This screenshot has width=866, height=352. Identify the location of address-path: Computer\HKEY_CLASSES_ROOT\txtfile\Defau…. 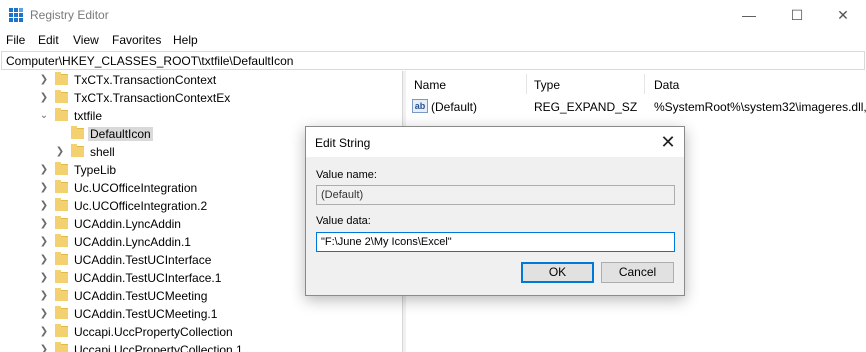
(150, 61).